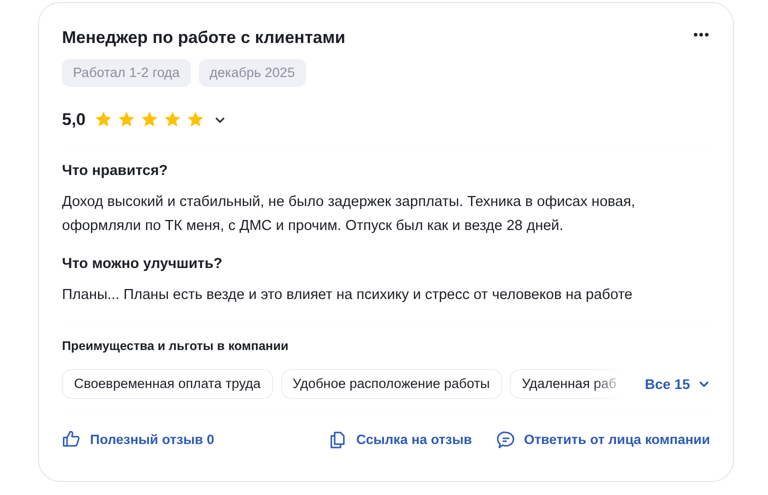 This screenshot has height=495, width=768. I want to click on section-heading: Что можно улучшить?, so click(143, 265).